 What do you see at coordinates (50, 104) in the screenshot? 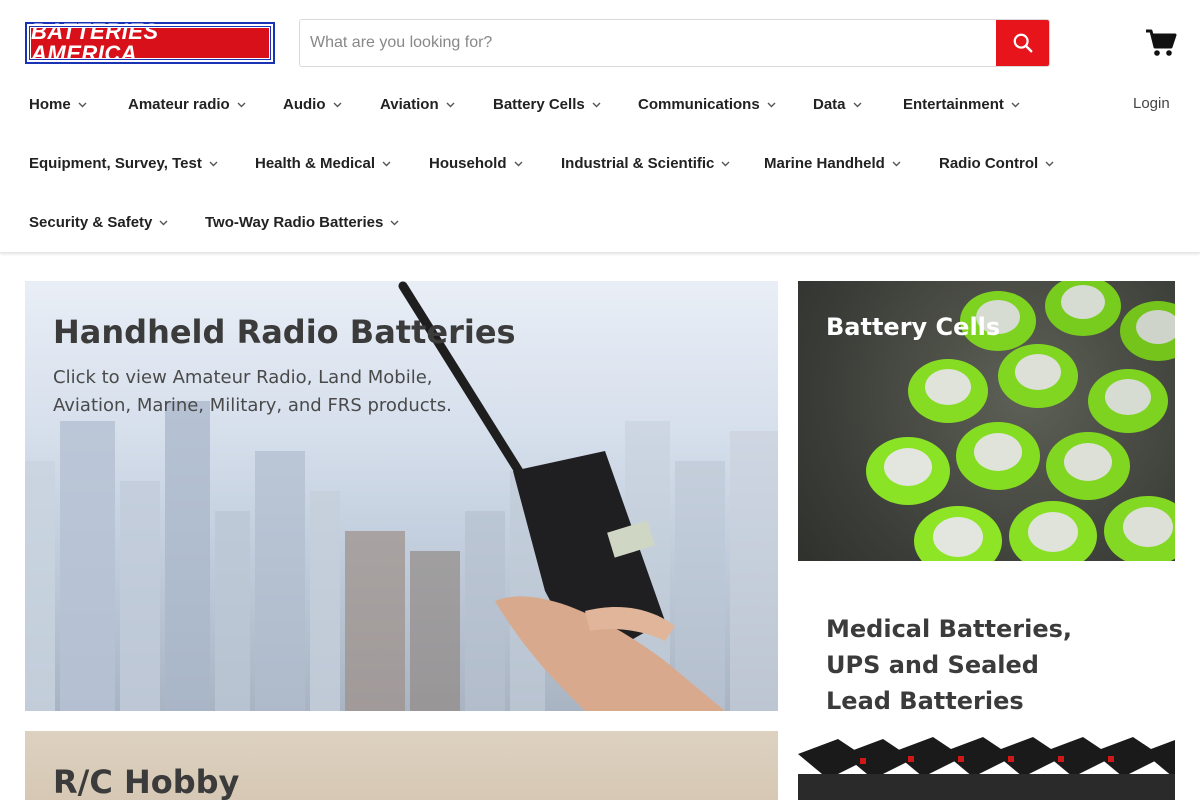
I see `nav-item-label: Home` at bounding box center [50, 104].